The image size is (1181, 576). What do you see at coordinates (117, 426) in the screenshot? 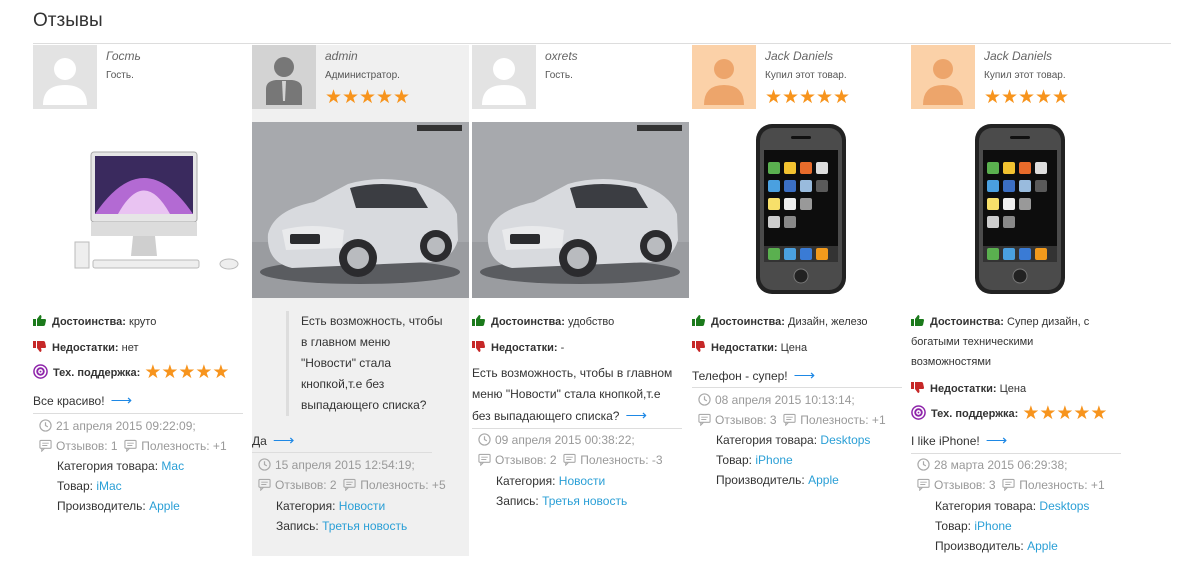
I see `review-date: 21 апреля 2015 09:22:09;` at bounding box center [117, 426].